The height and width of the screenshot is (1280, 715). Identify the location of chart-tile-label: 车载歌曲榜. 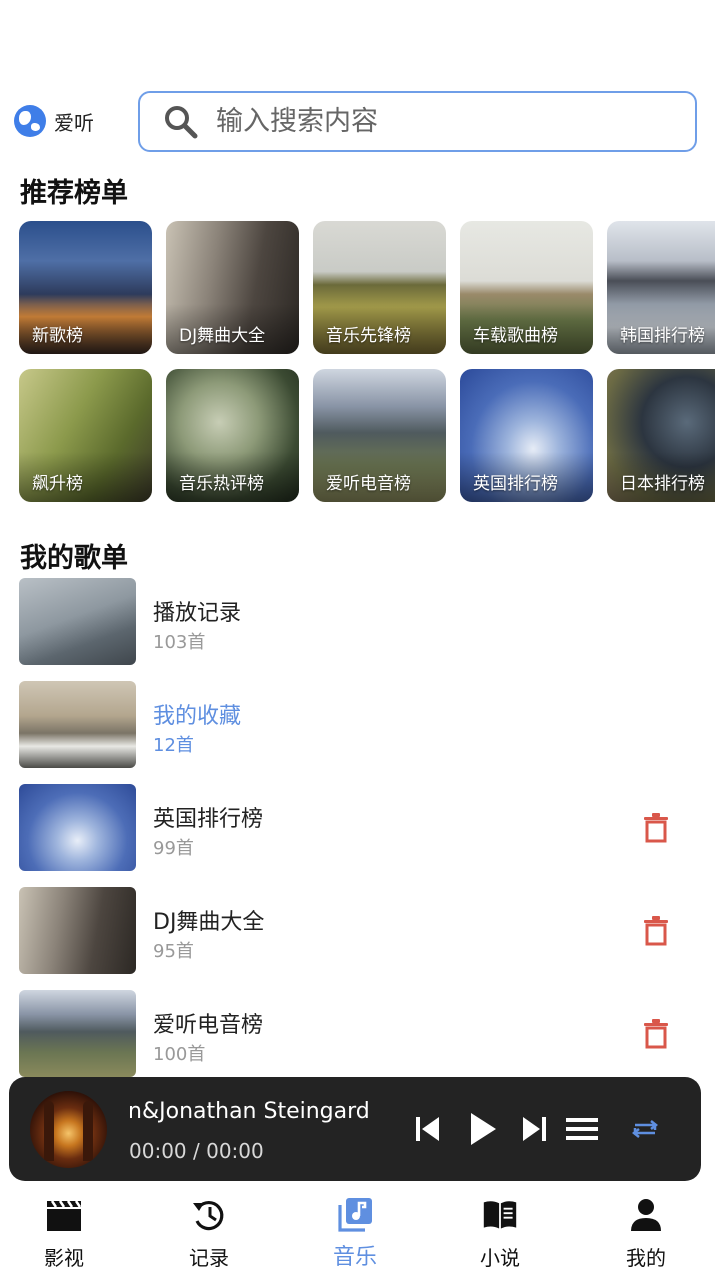
(515, 336).